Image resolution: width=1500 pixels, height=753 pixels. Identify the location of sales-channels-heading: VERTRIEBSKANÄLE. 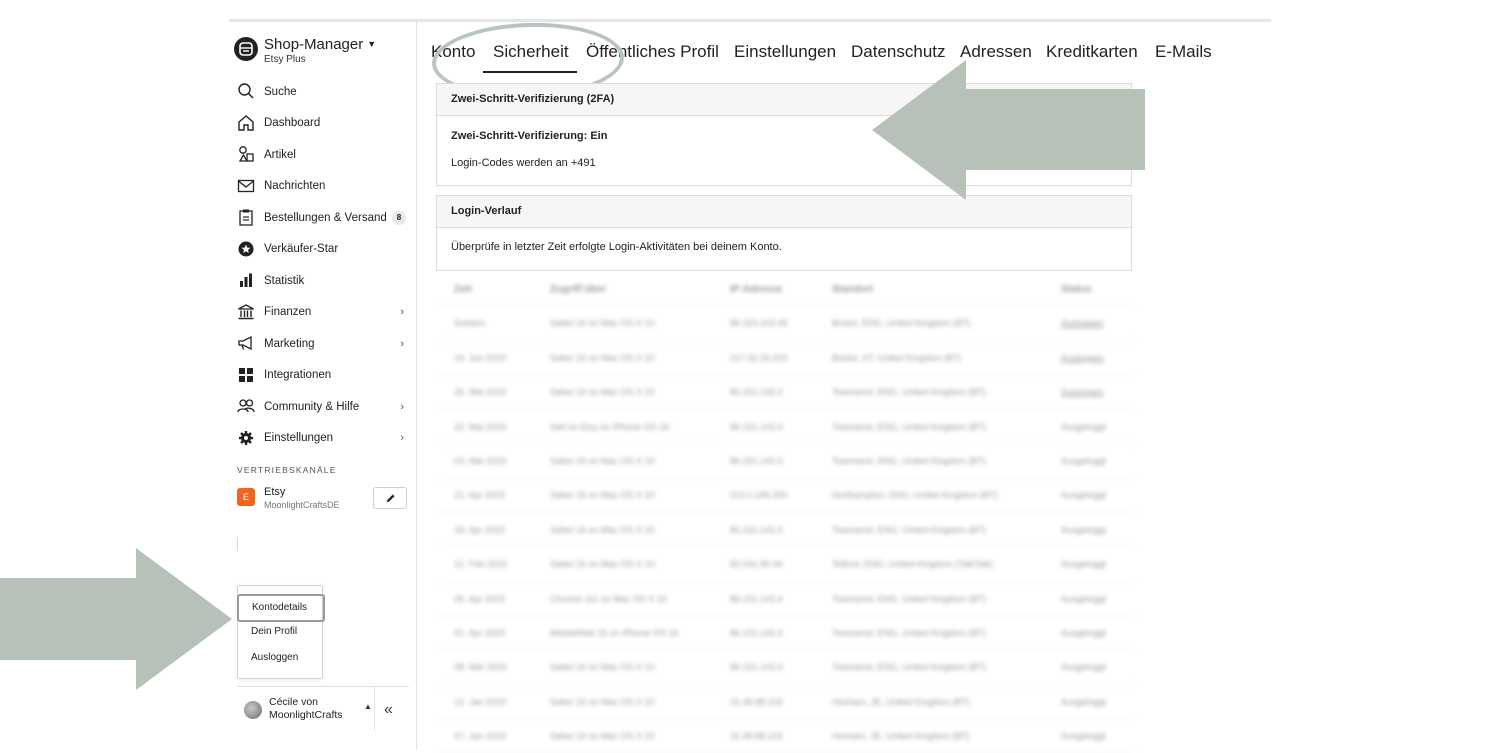
(287, 470).